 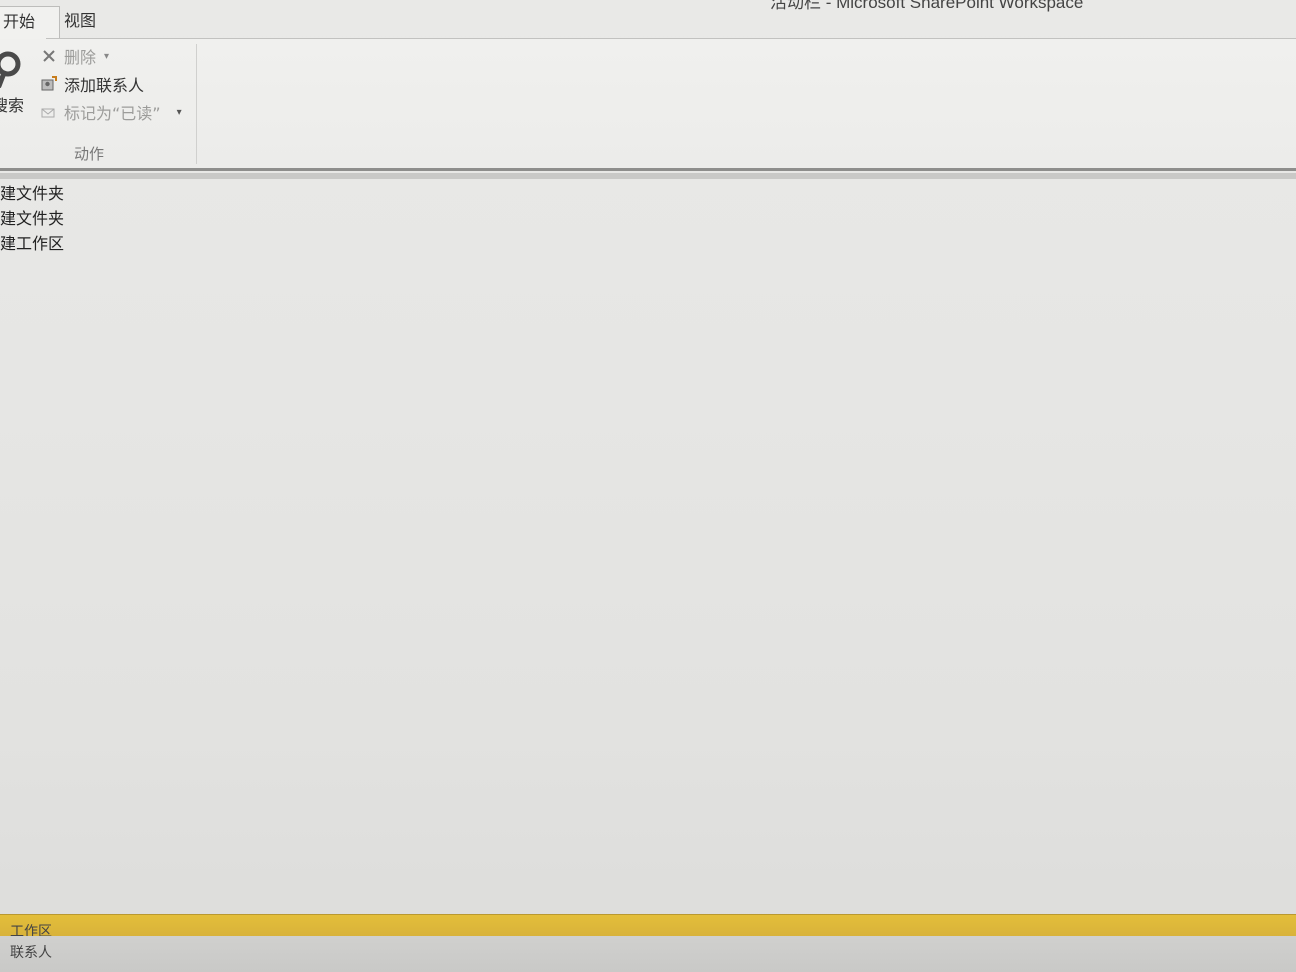 I want to click on mark-read-dropdown-icon: ▾, so click(x=179, y=112).